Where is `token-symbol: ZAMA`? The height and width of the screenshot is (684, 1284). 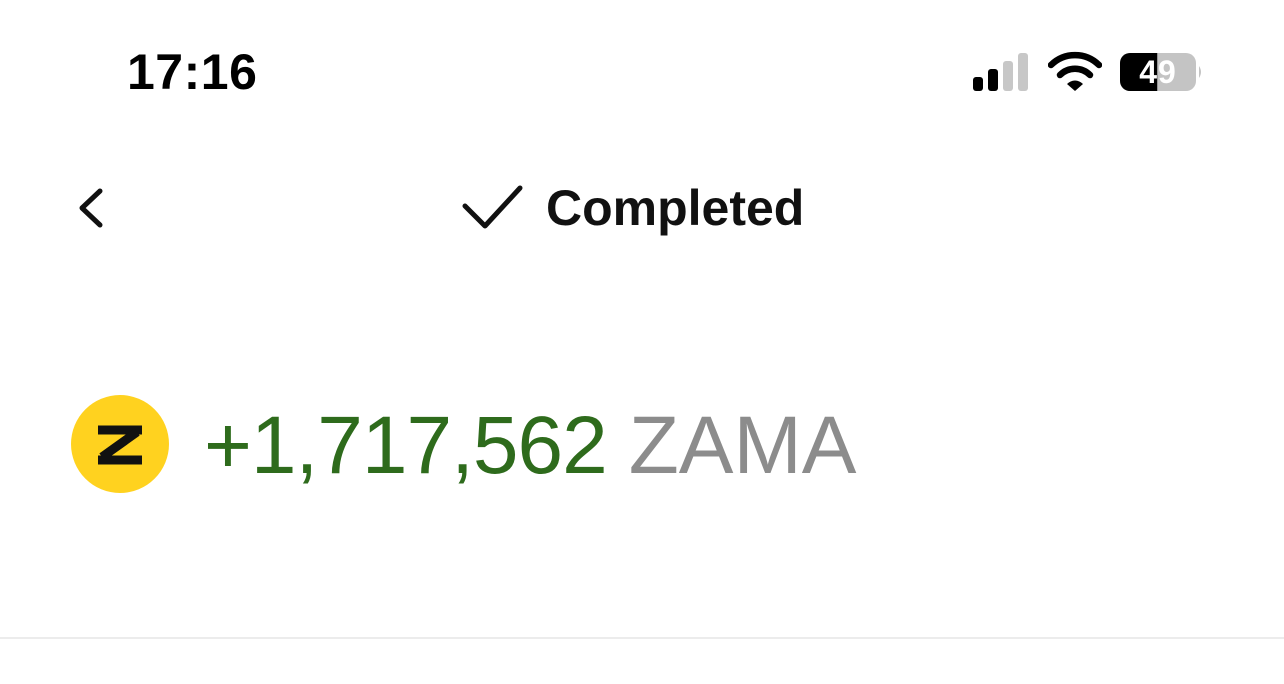 token-symbol: ZAMA is located at coordinates (742, 445).